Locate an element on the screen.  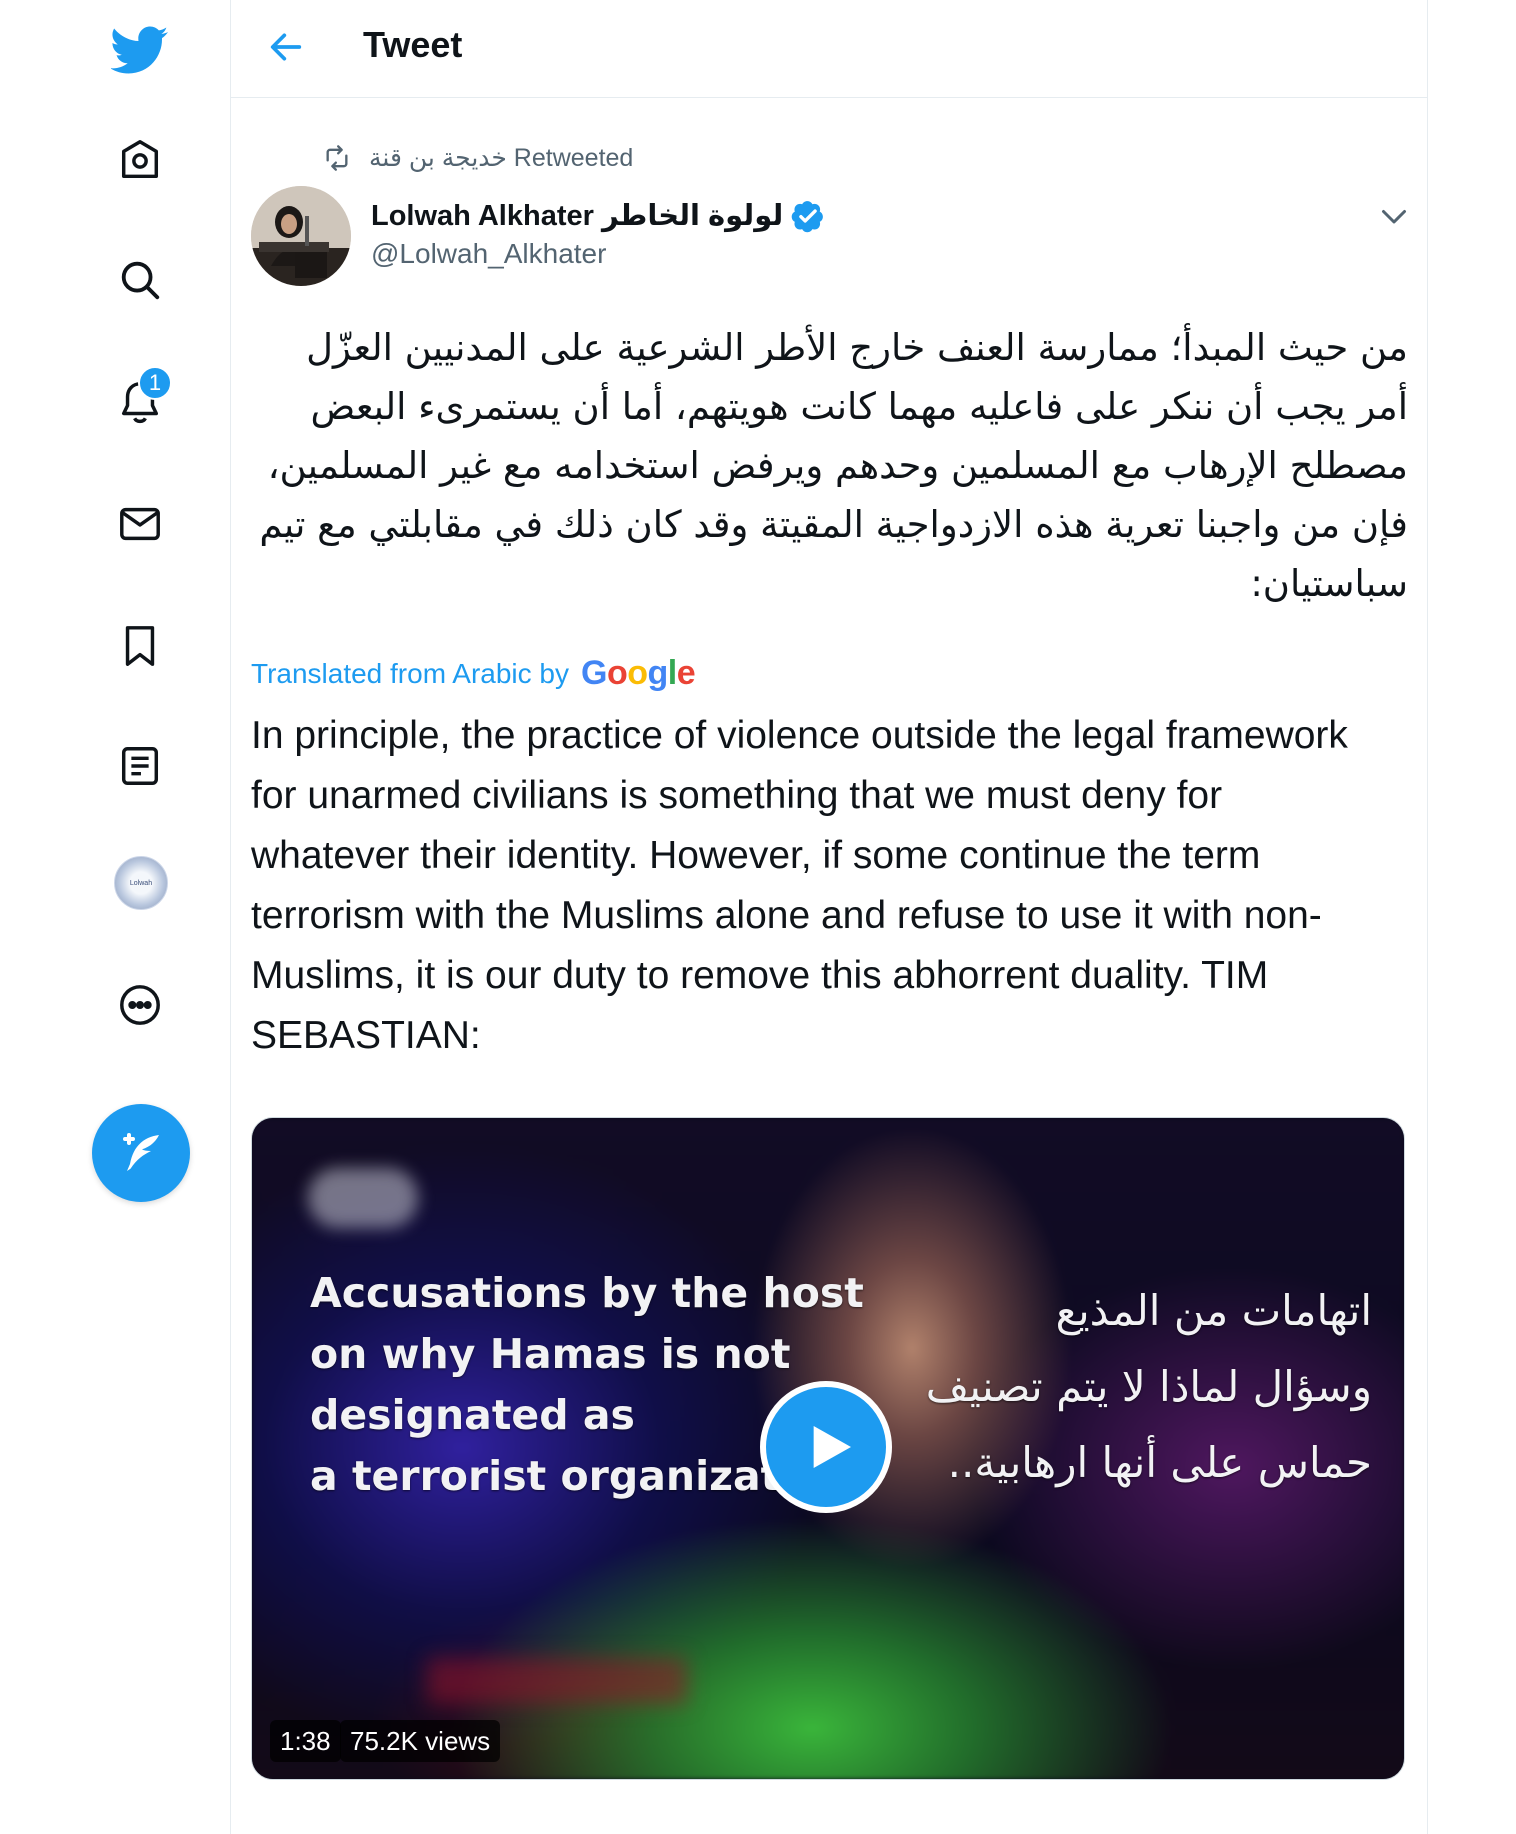
home-icon is located at coordinates (140, 160).